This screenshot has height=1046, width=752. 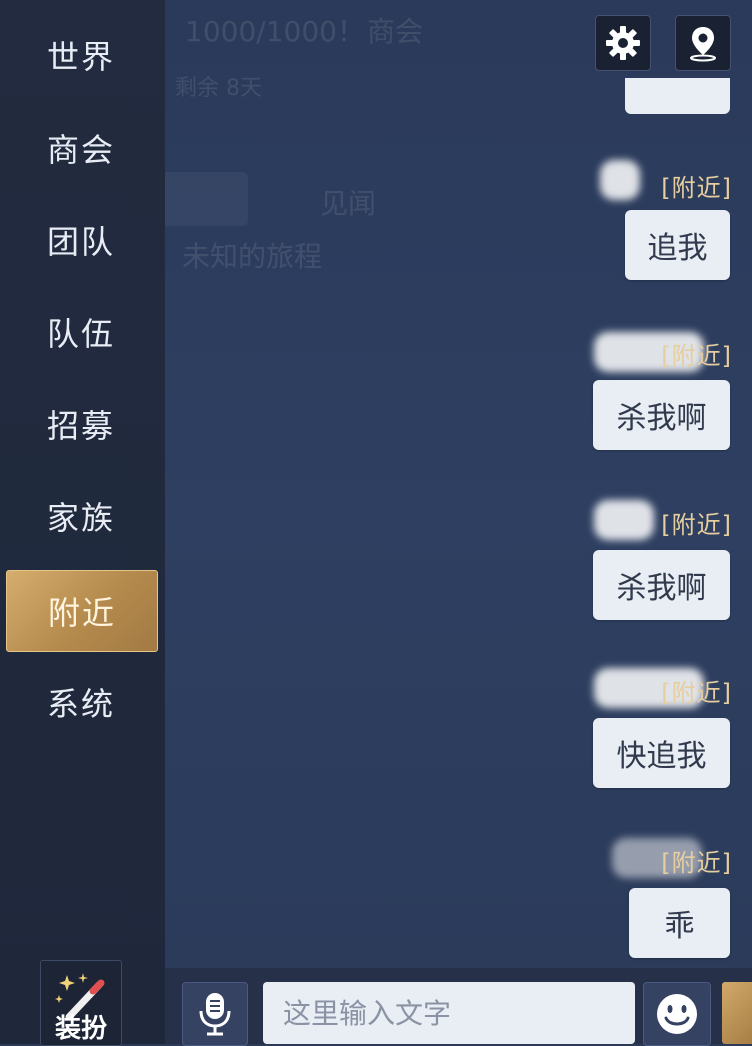 I want to click on dress-up-button: 装扮, so click(x=81, y=1003).